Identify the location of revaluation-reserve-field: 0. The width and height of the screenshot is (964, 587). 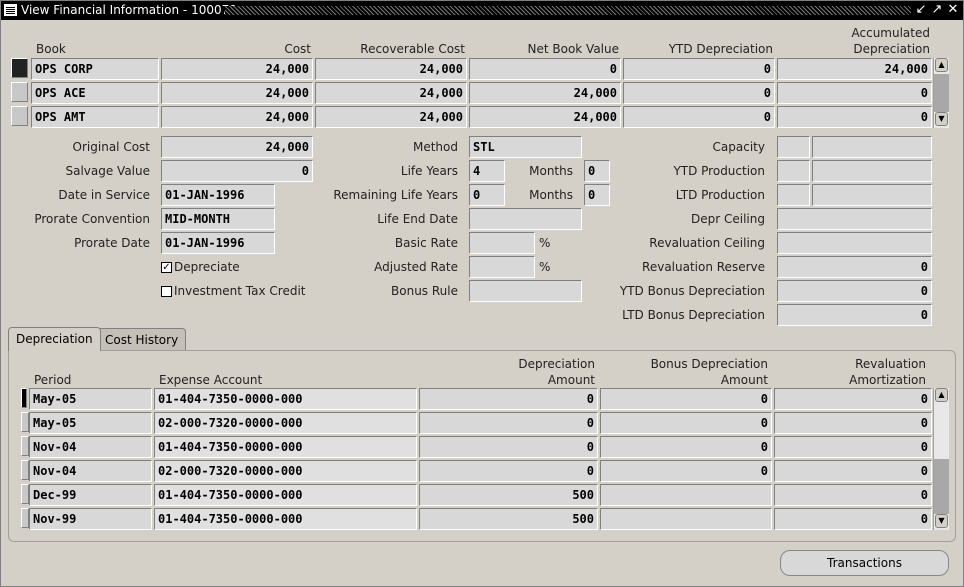
(854, 267).